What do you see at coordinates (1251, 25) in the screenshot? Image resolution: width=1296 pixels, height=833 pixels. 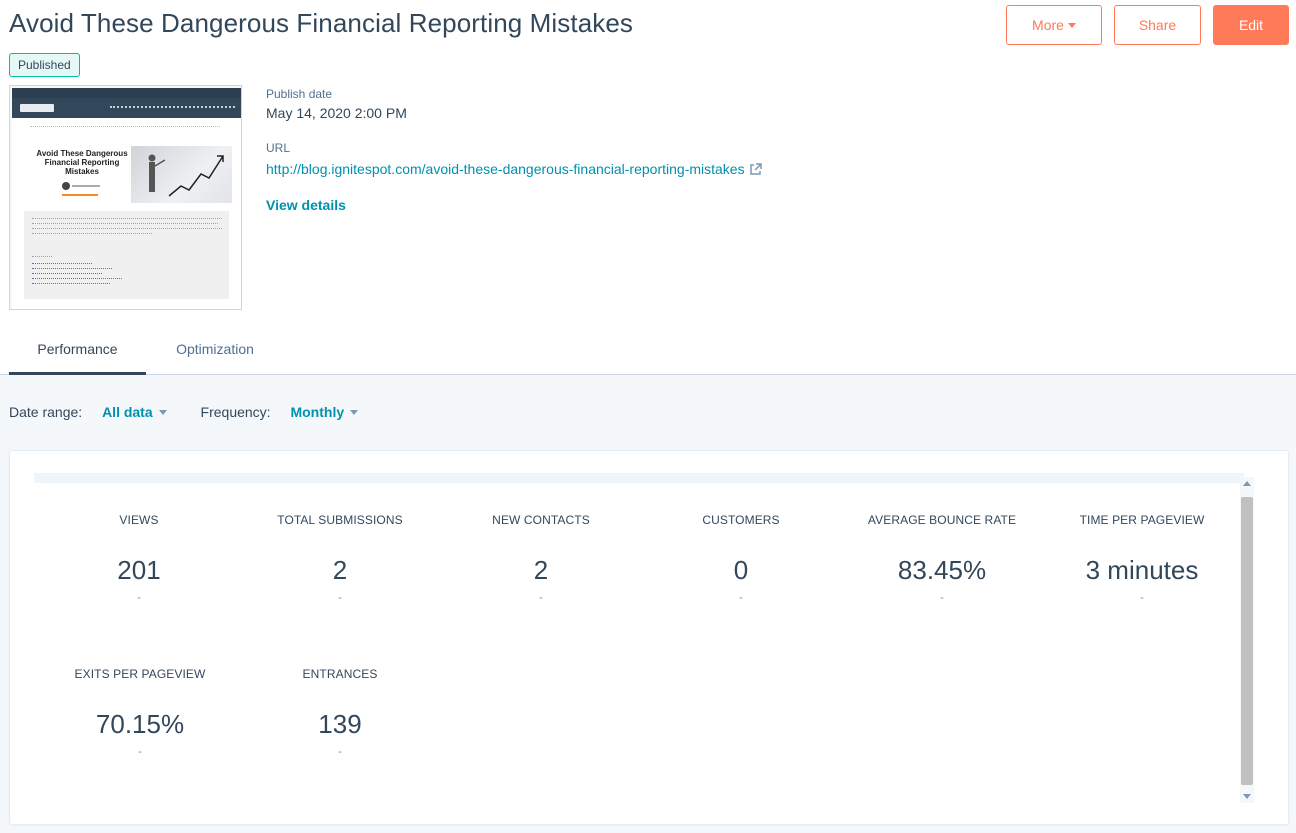 I see `edit-button: Edit` at bounding box center [1251, 25].